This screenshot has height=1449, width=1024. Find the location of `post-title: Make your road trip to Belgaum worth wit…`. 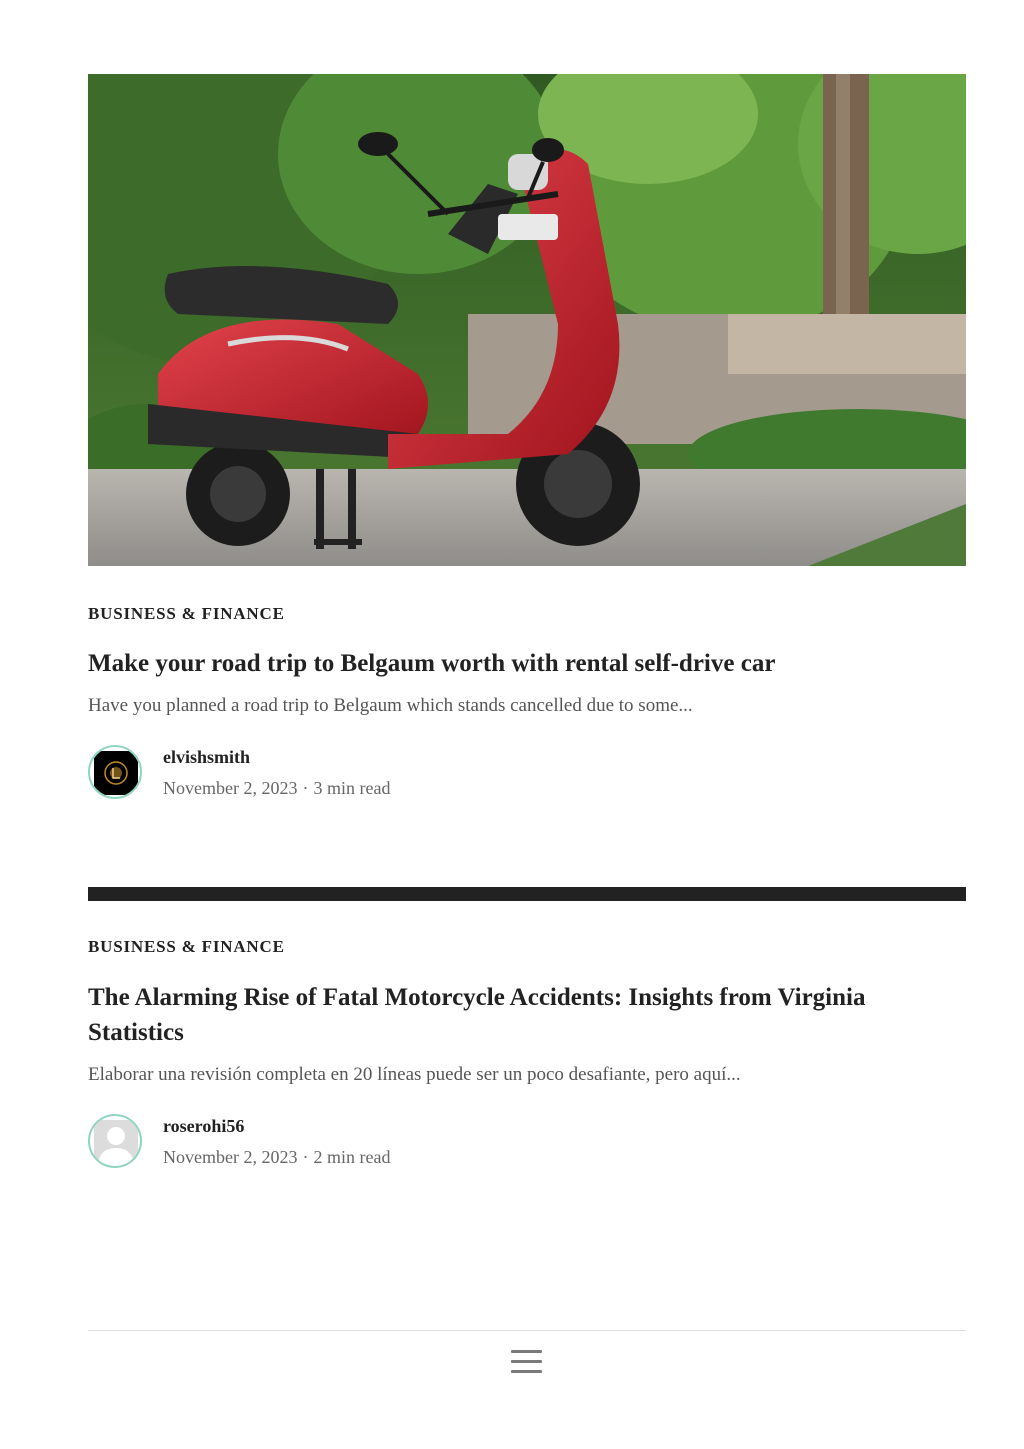

post-title: Make your road trip to Belgaum worth wit… is located at coordinates (527, 663).